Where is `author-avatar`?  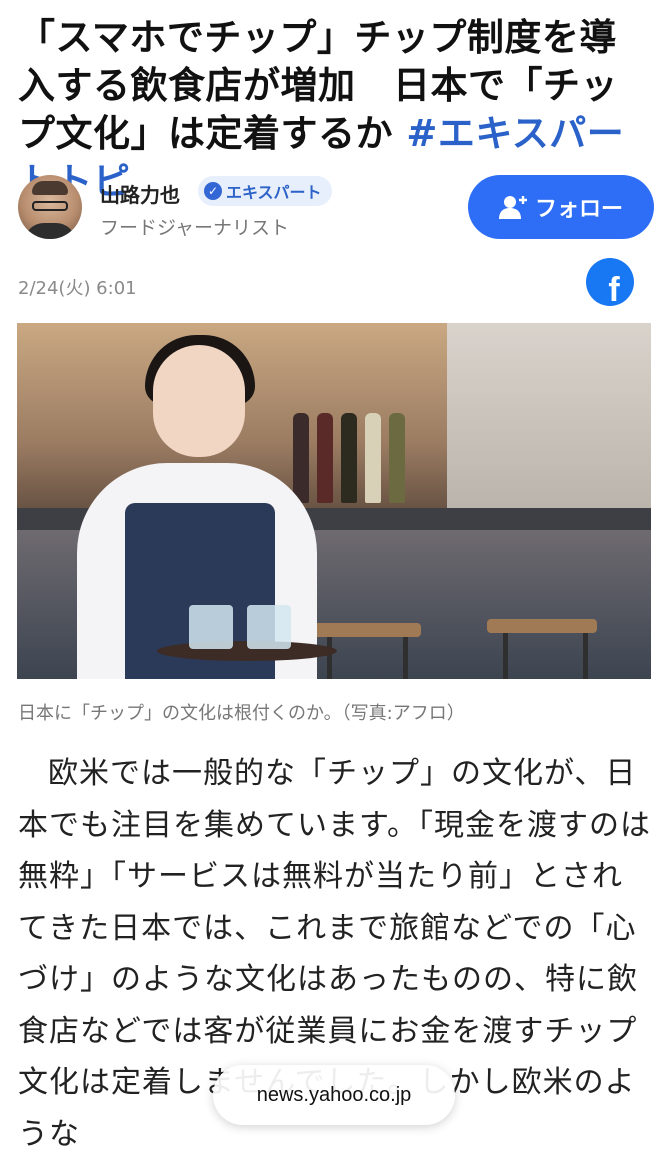 author-avatar is located at coordinates (50, 207).